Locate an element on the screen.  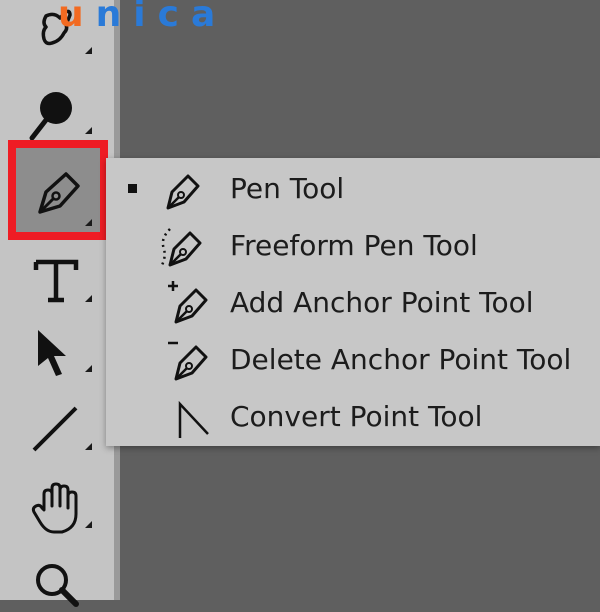
unica-logo: unica is located at coordinates (143, 17).